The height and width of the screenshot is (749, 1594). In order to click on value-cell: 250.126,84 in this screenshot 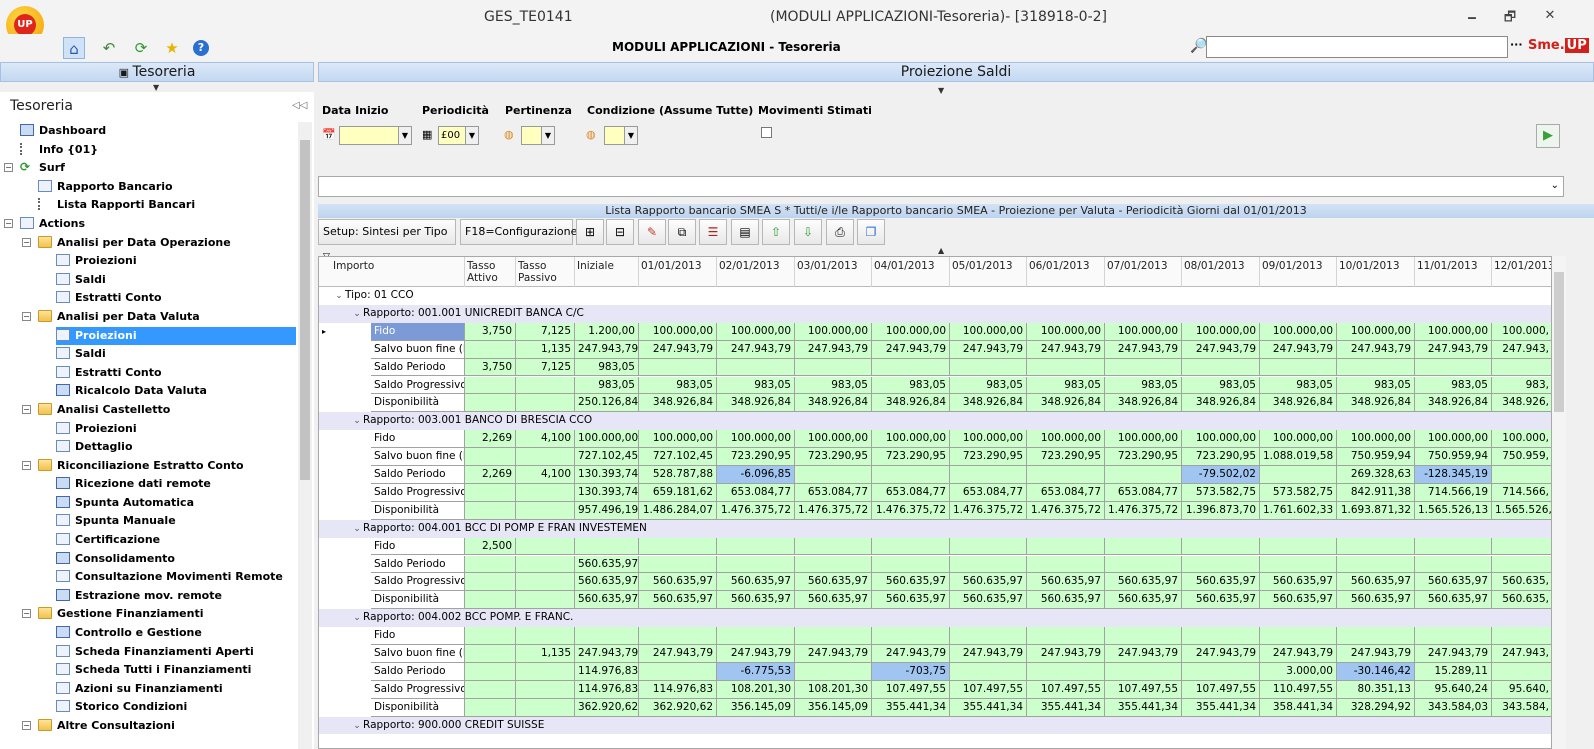, I will do `click(607, 403)`.